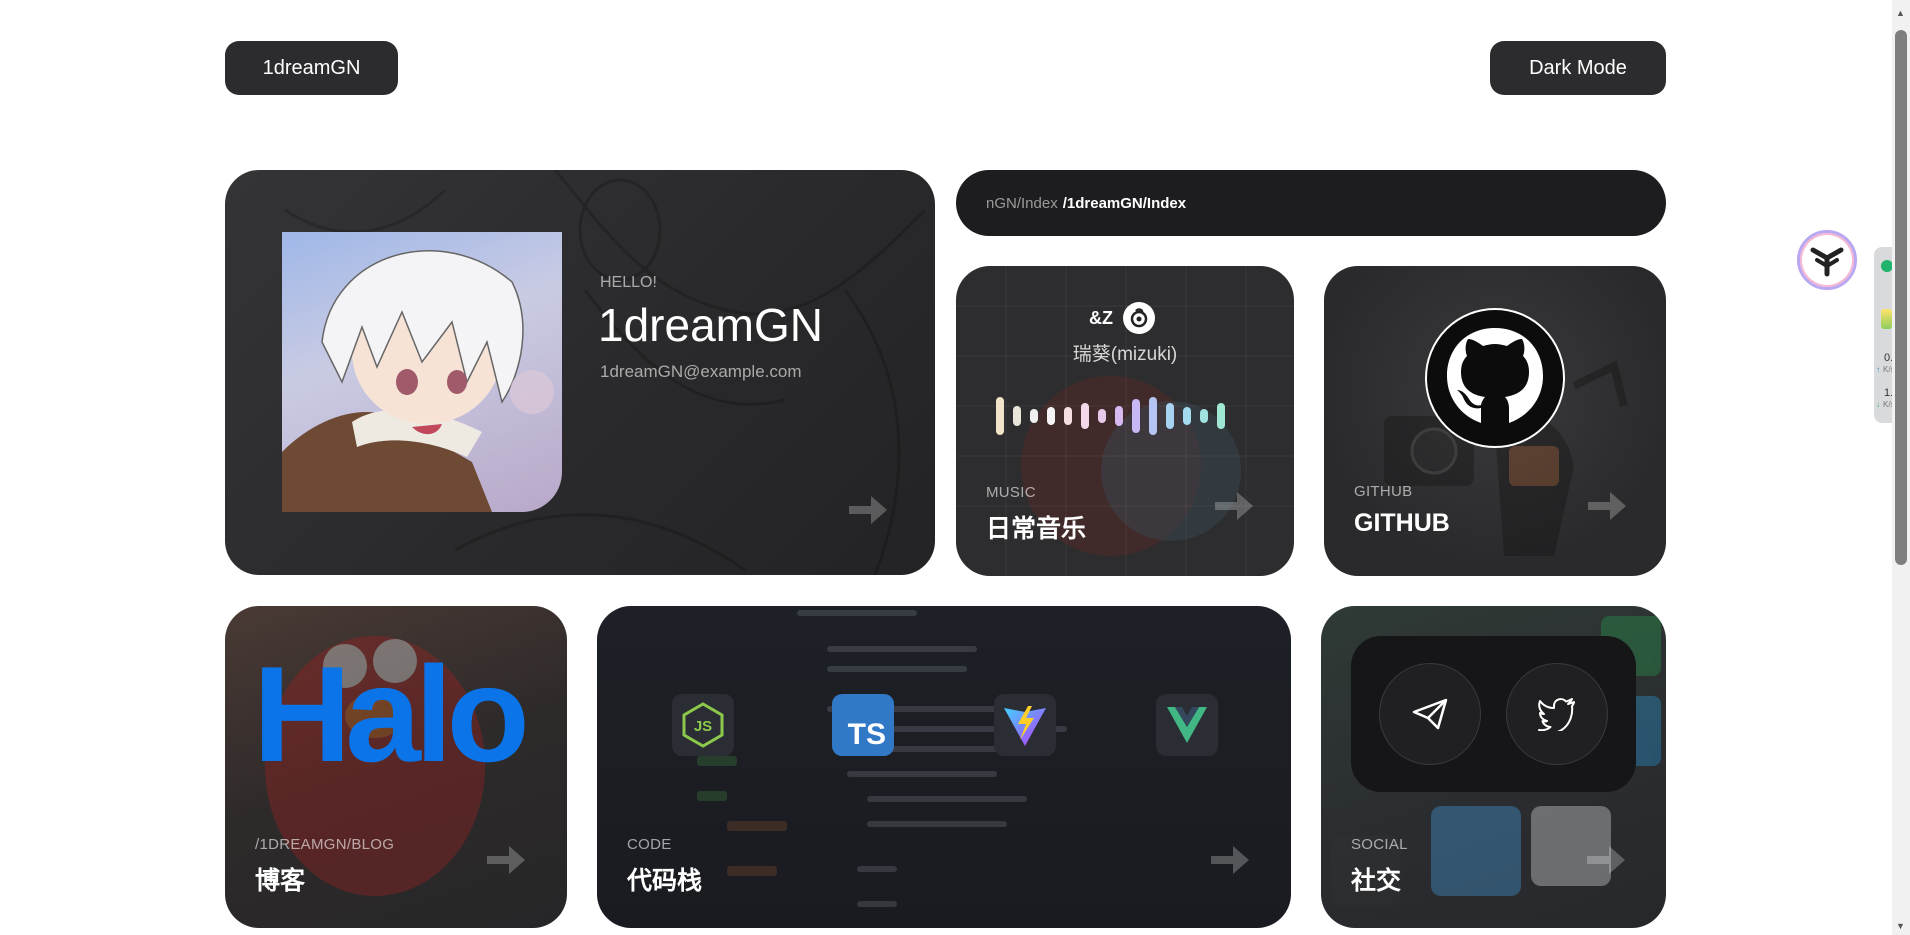  I want to click on code-card: JS TS CODE 代码栈, so click(944, 767).